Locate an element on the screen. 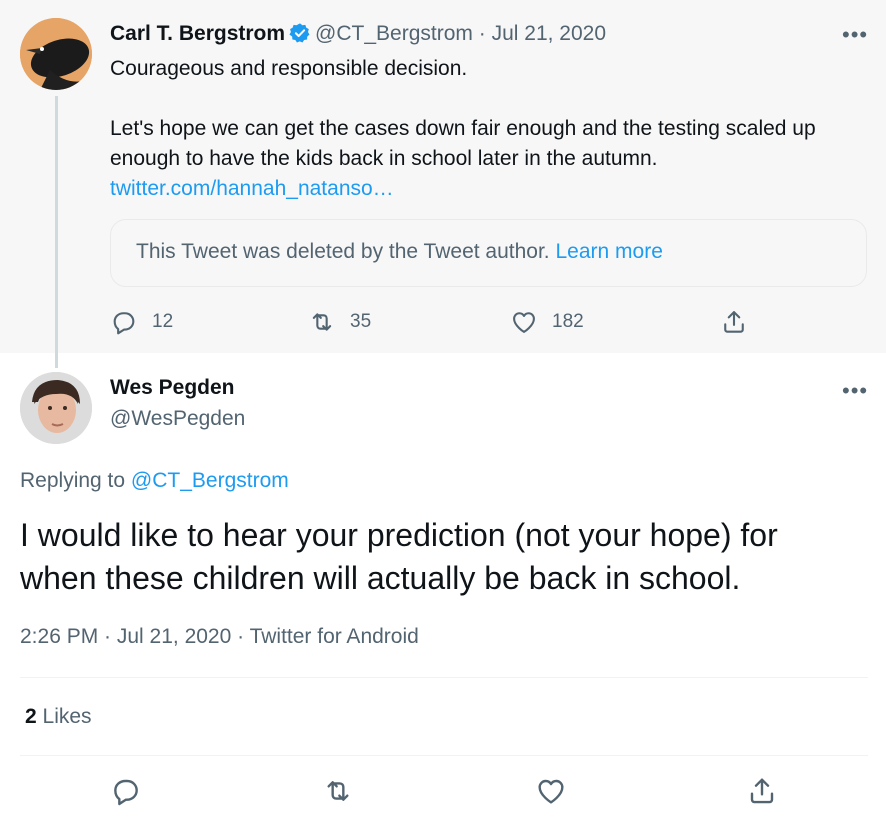  replying-to: Replying to @CT_Bergstrom is located at coordinates (154, 481).